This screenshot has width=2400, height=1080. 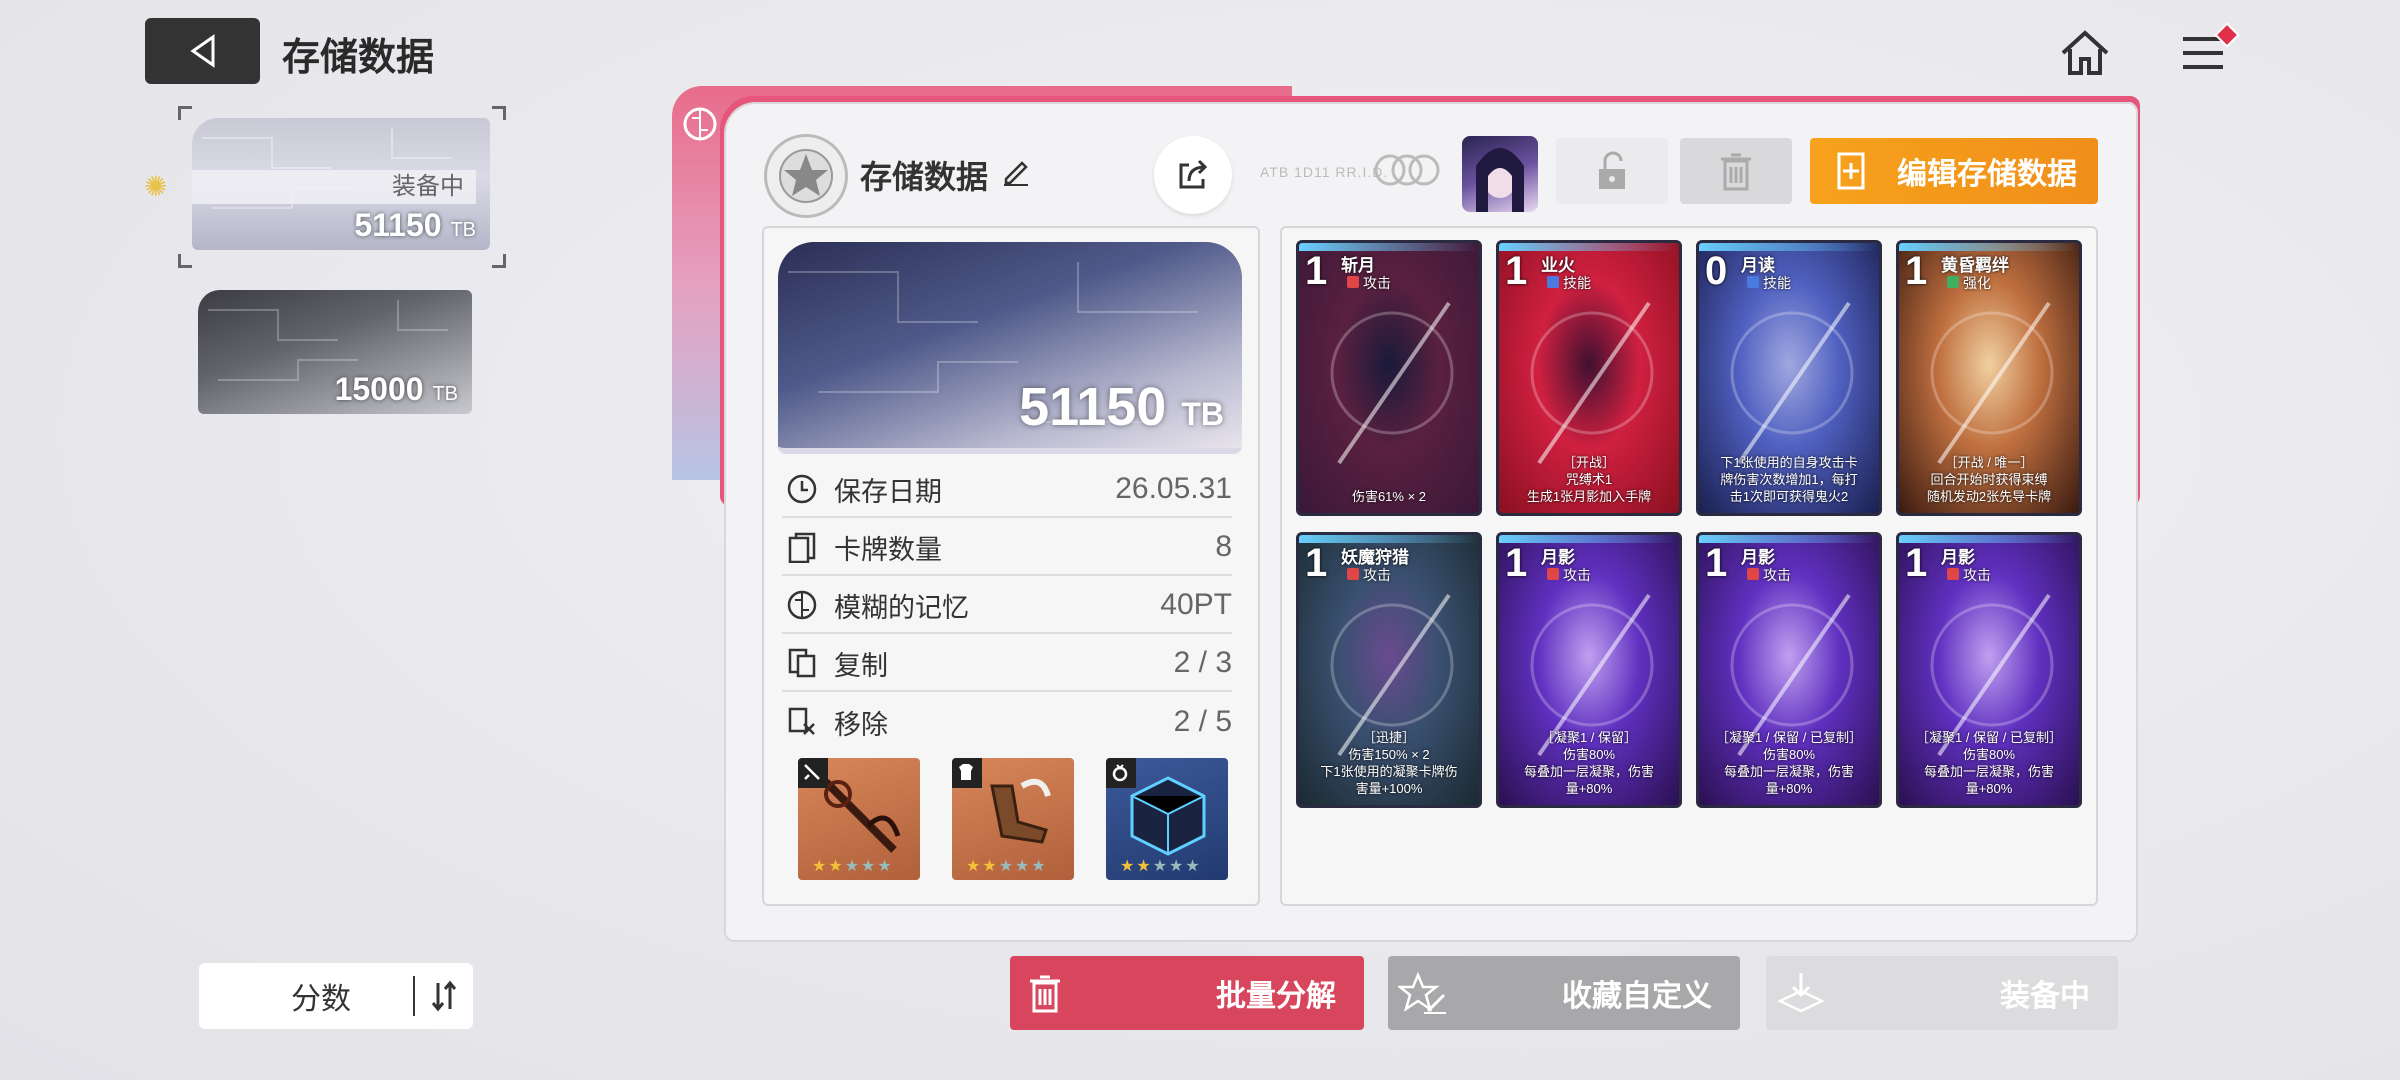 I want to click on slot-1-value: 51150 TB, so click(x=415, y=225).